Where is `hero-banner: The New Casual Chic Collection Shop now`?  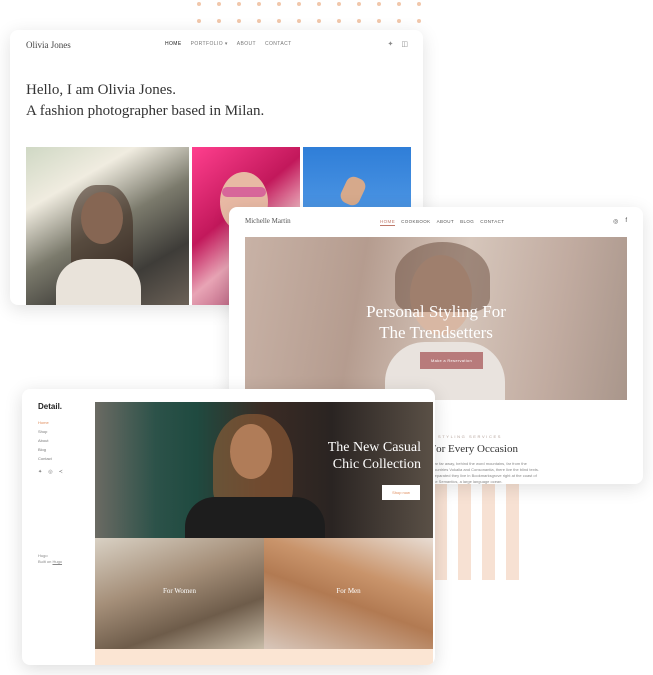
hero-banner: The New Casual Chic Collection Shop now is located at coordinates (264, 470).